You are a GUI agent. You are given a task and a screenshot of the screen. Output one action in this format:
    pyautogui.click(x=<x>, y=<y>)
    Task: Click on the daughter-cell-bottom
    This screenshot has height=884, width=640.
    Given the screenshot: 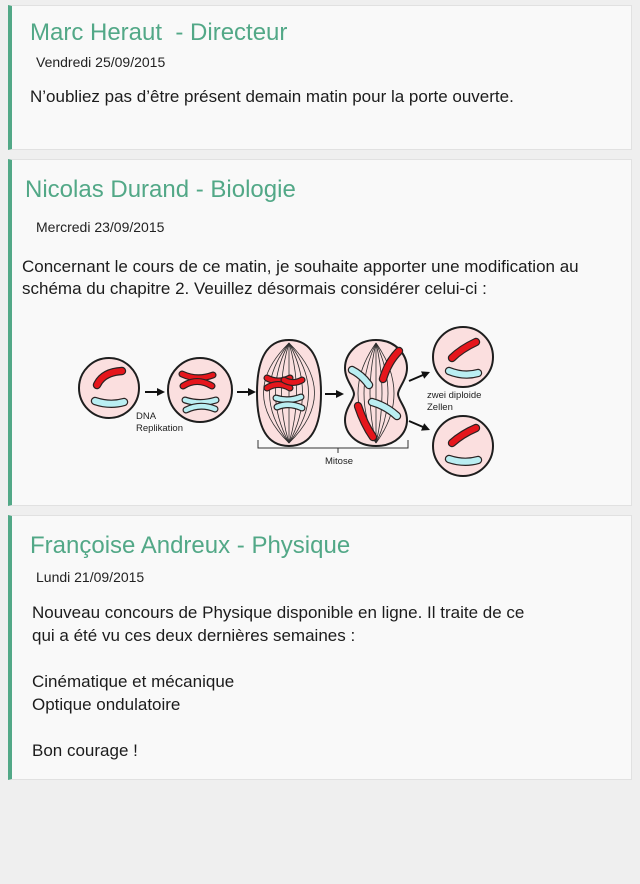 What is the action you would take?
    pyautogui.click(x=463, y=446)
    